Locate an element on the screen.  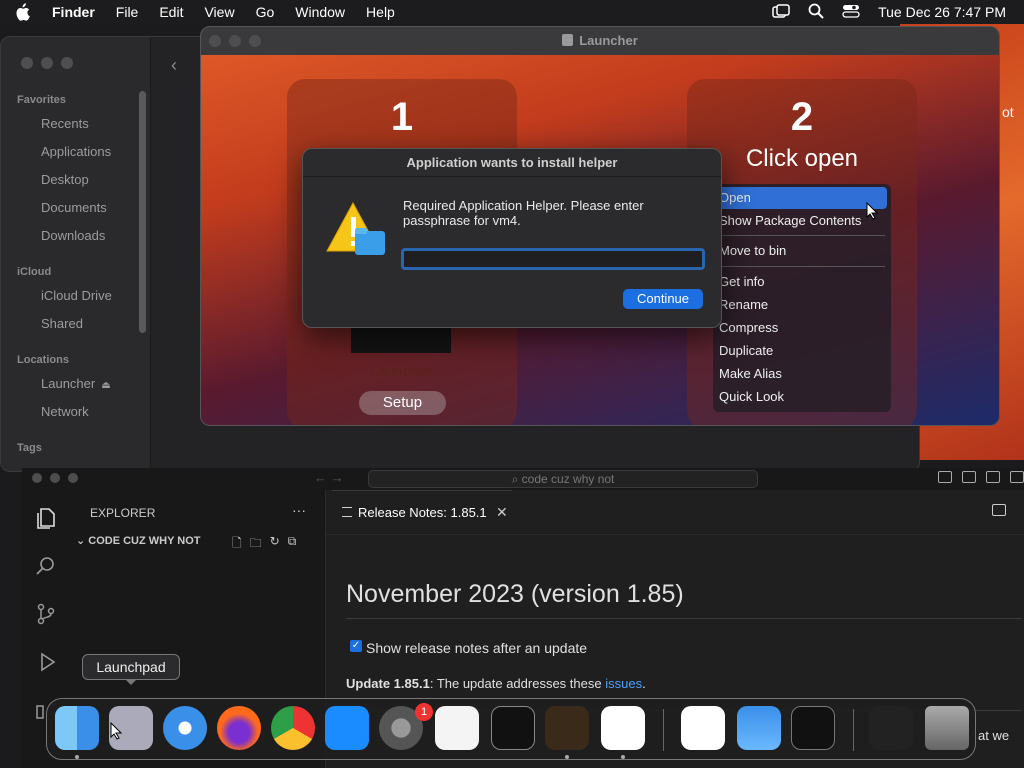
search-icon is located at coordinates (46, 566).